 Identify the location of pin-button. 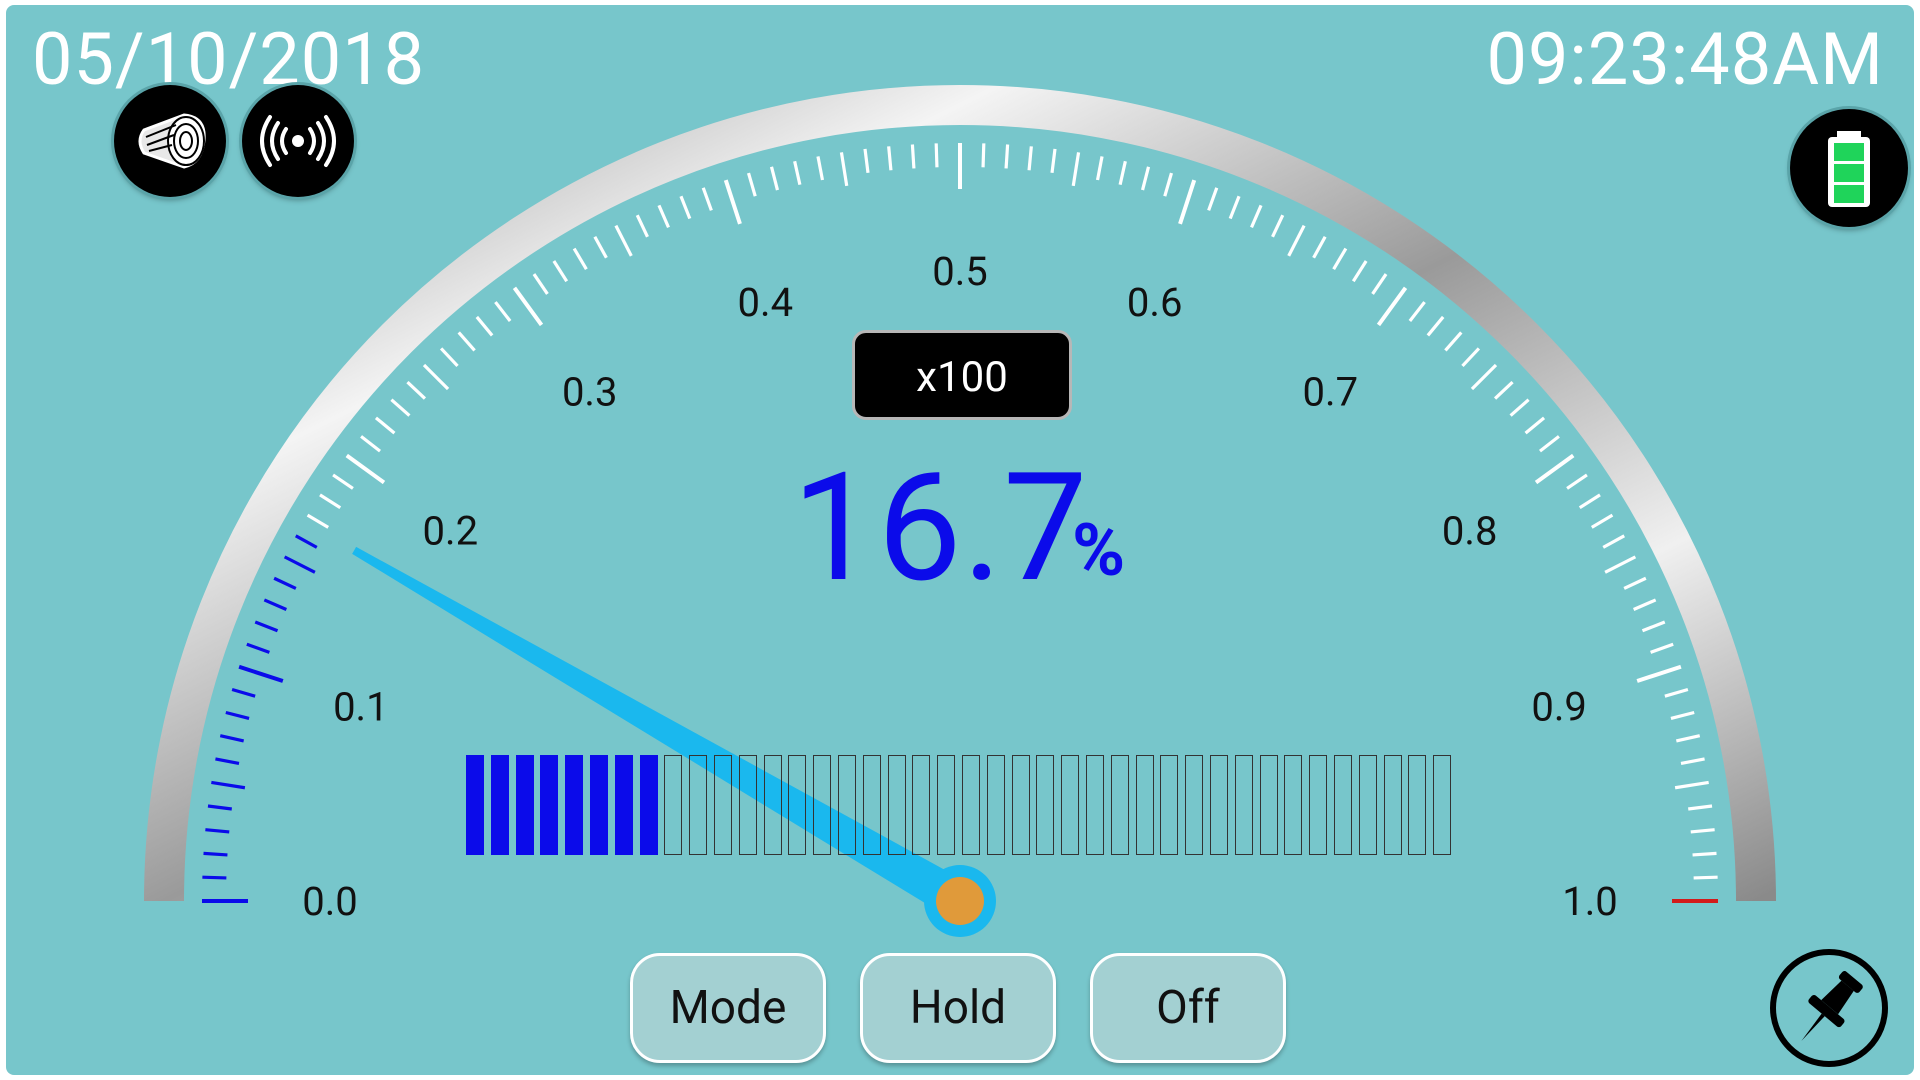
(1829, 1008).